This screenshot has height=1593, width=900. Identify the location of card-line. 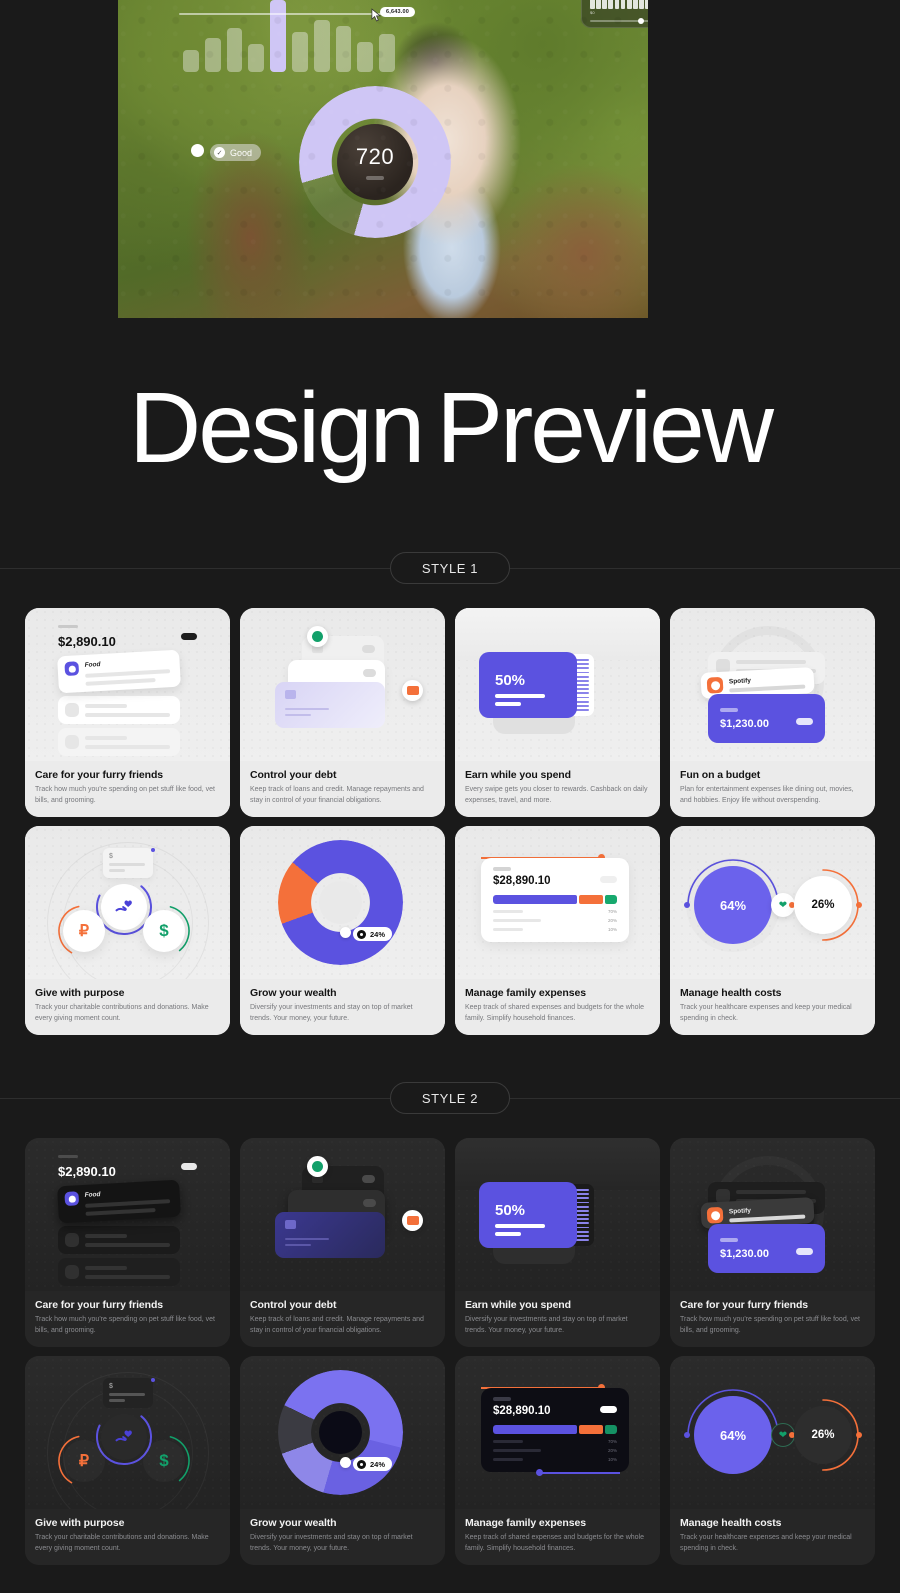
(298, 715).